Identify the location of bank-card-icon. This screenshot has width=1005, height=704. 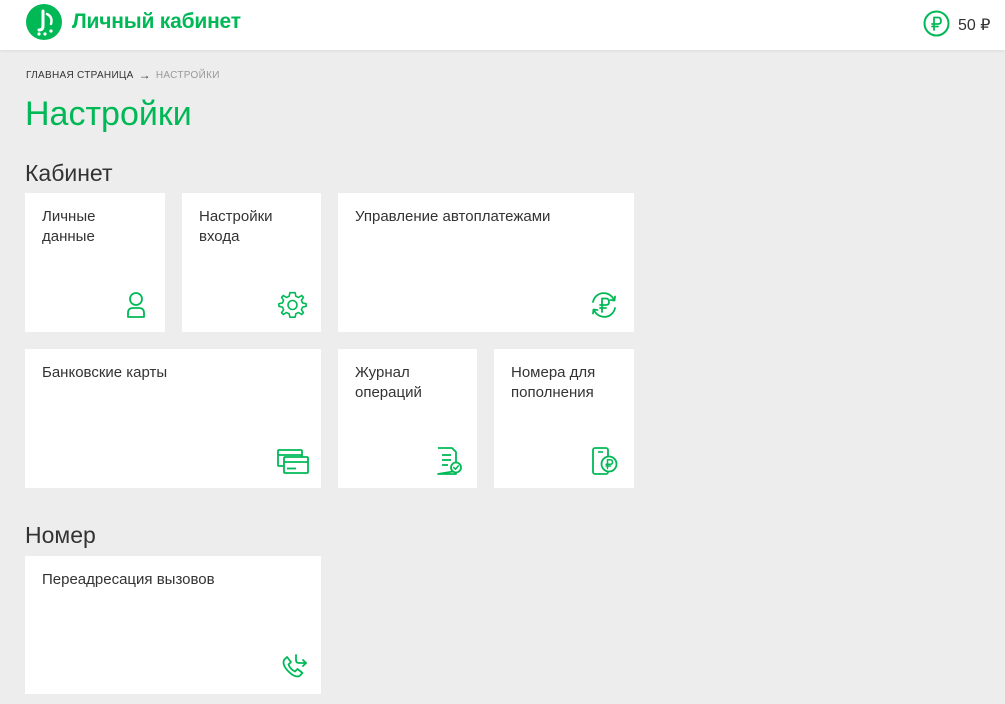
(293, 461).